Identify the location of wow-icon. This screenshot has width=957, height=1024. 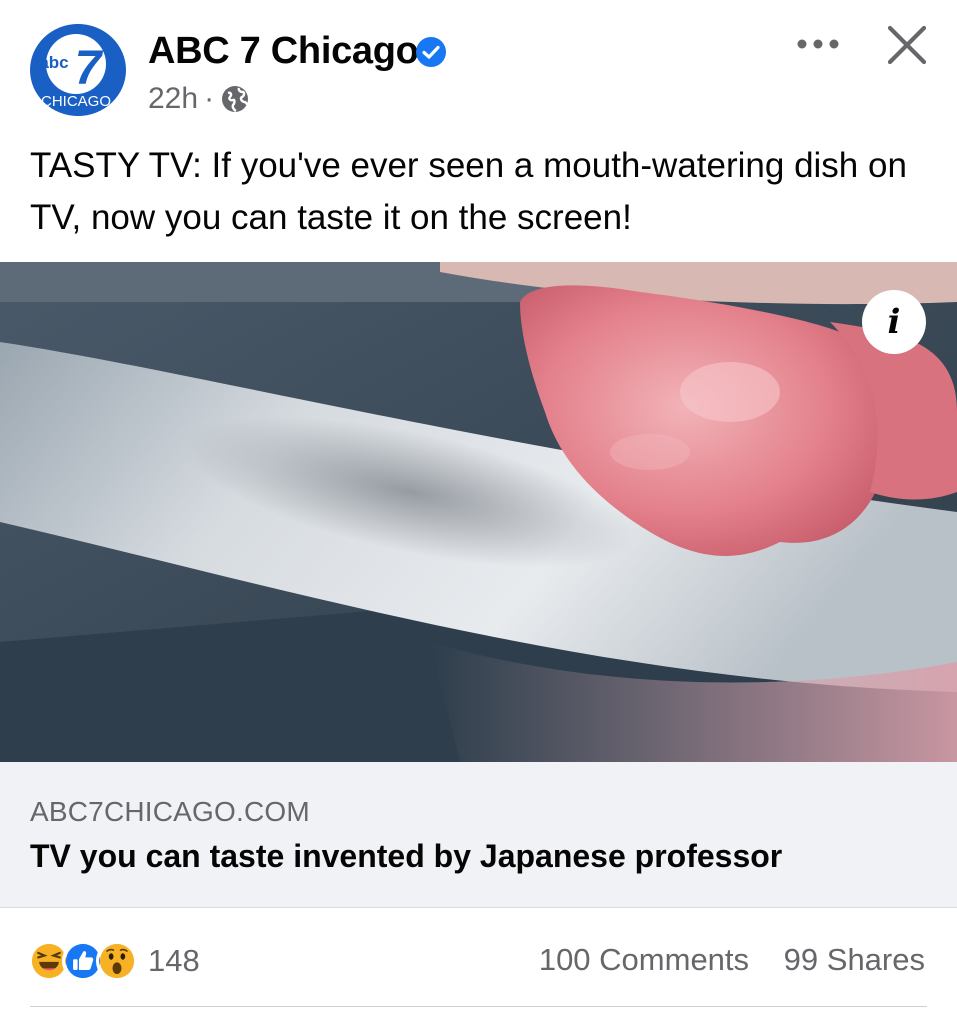
(117, 961).